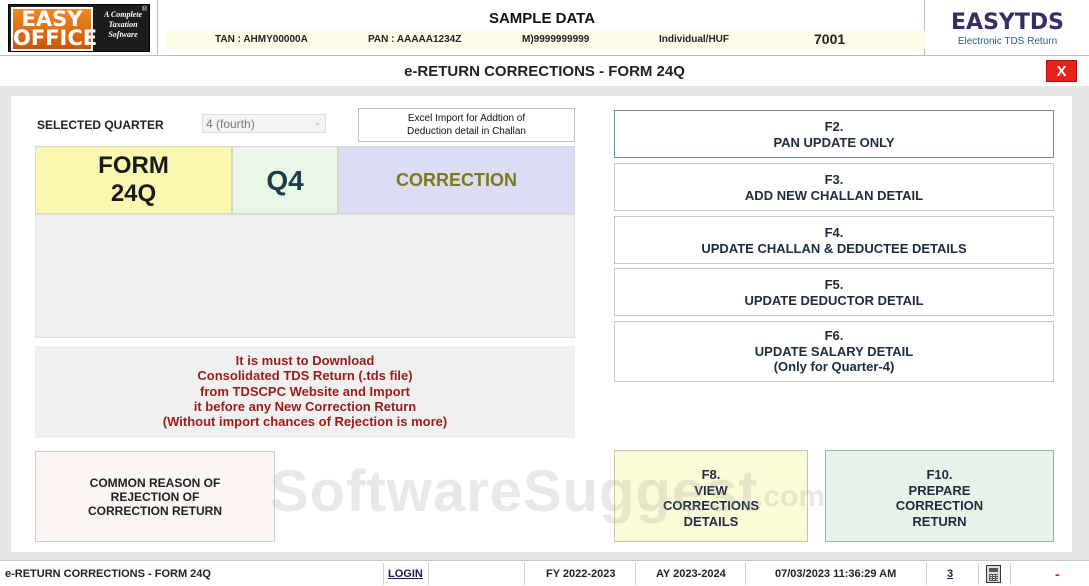  Describe the element at coordinates (711, 505) in the screenshot. I see `f8-line-2: CORRECTIONS` at that location.